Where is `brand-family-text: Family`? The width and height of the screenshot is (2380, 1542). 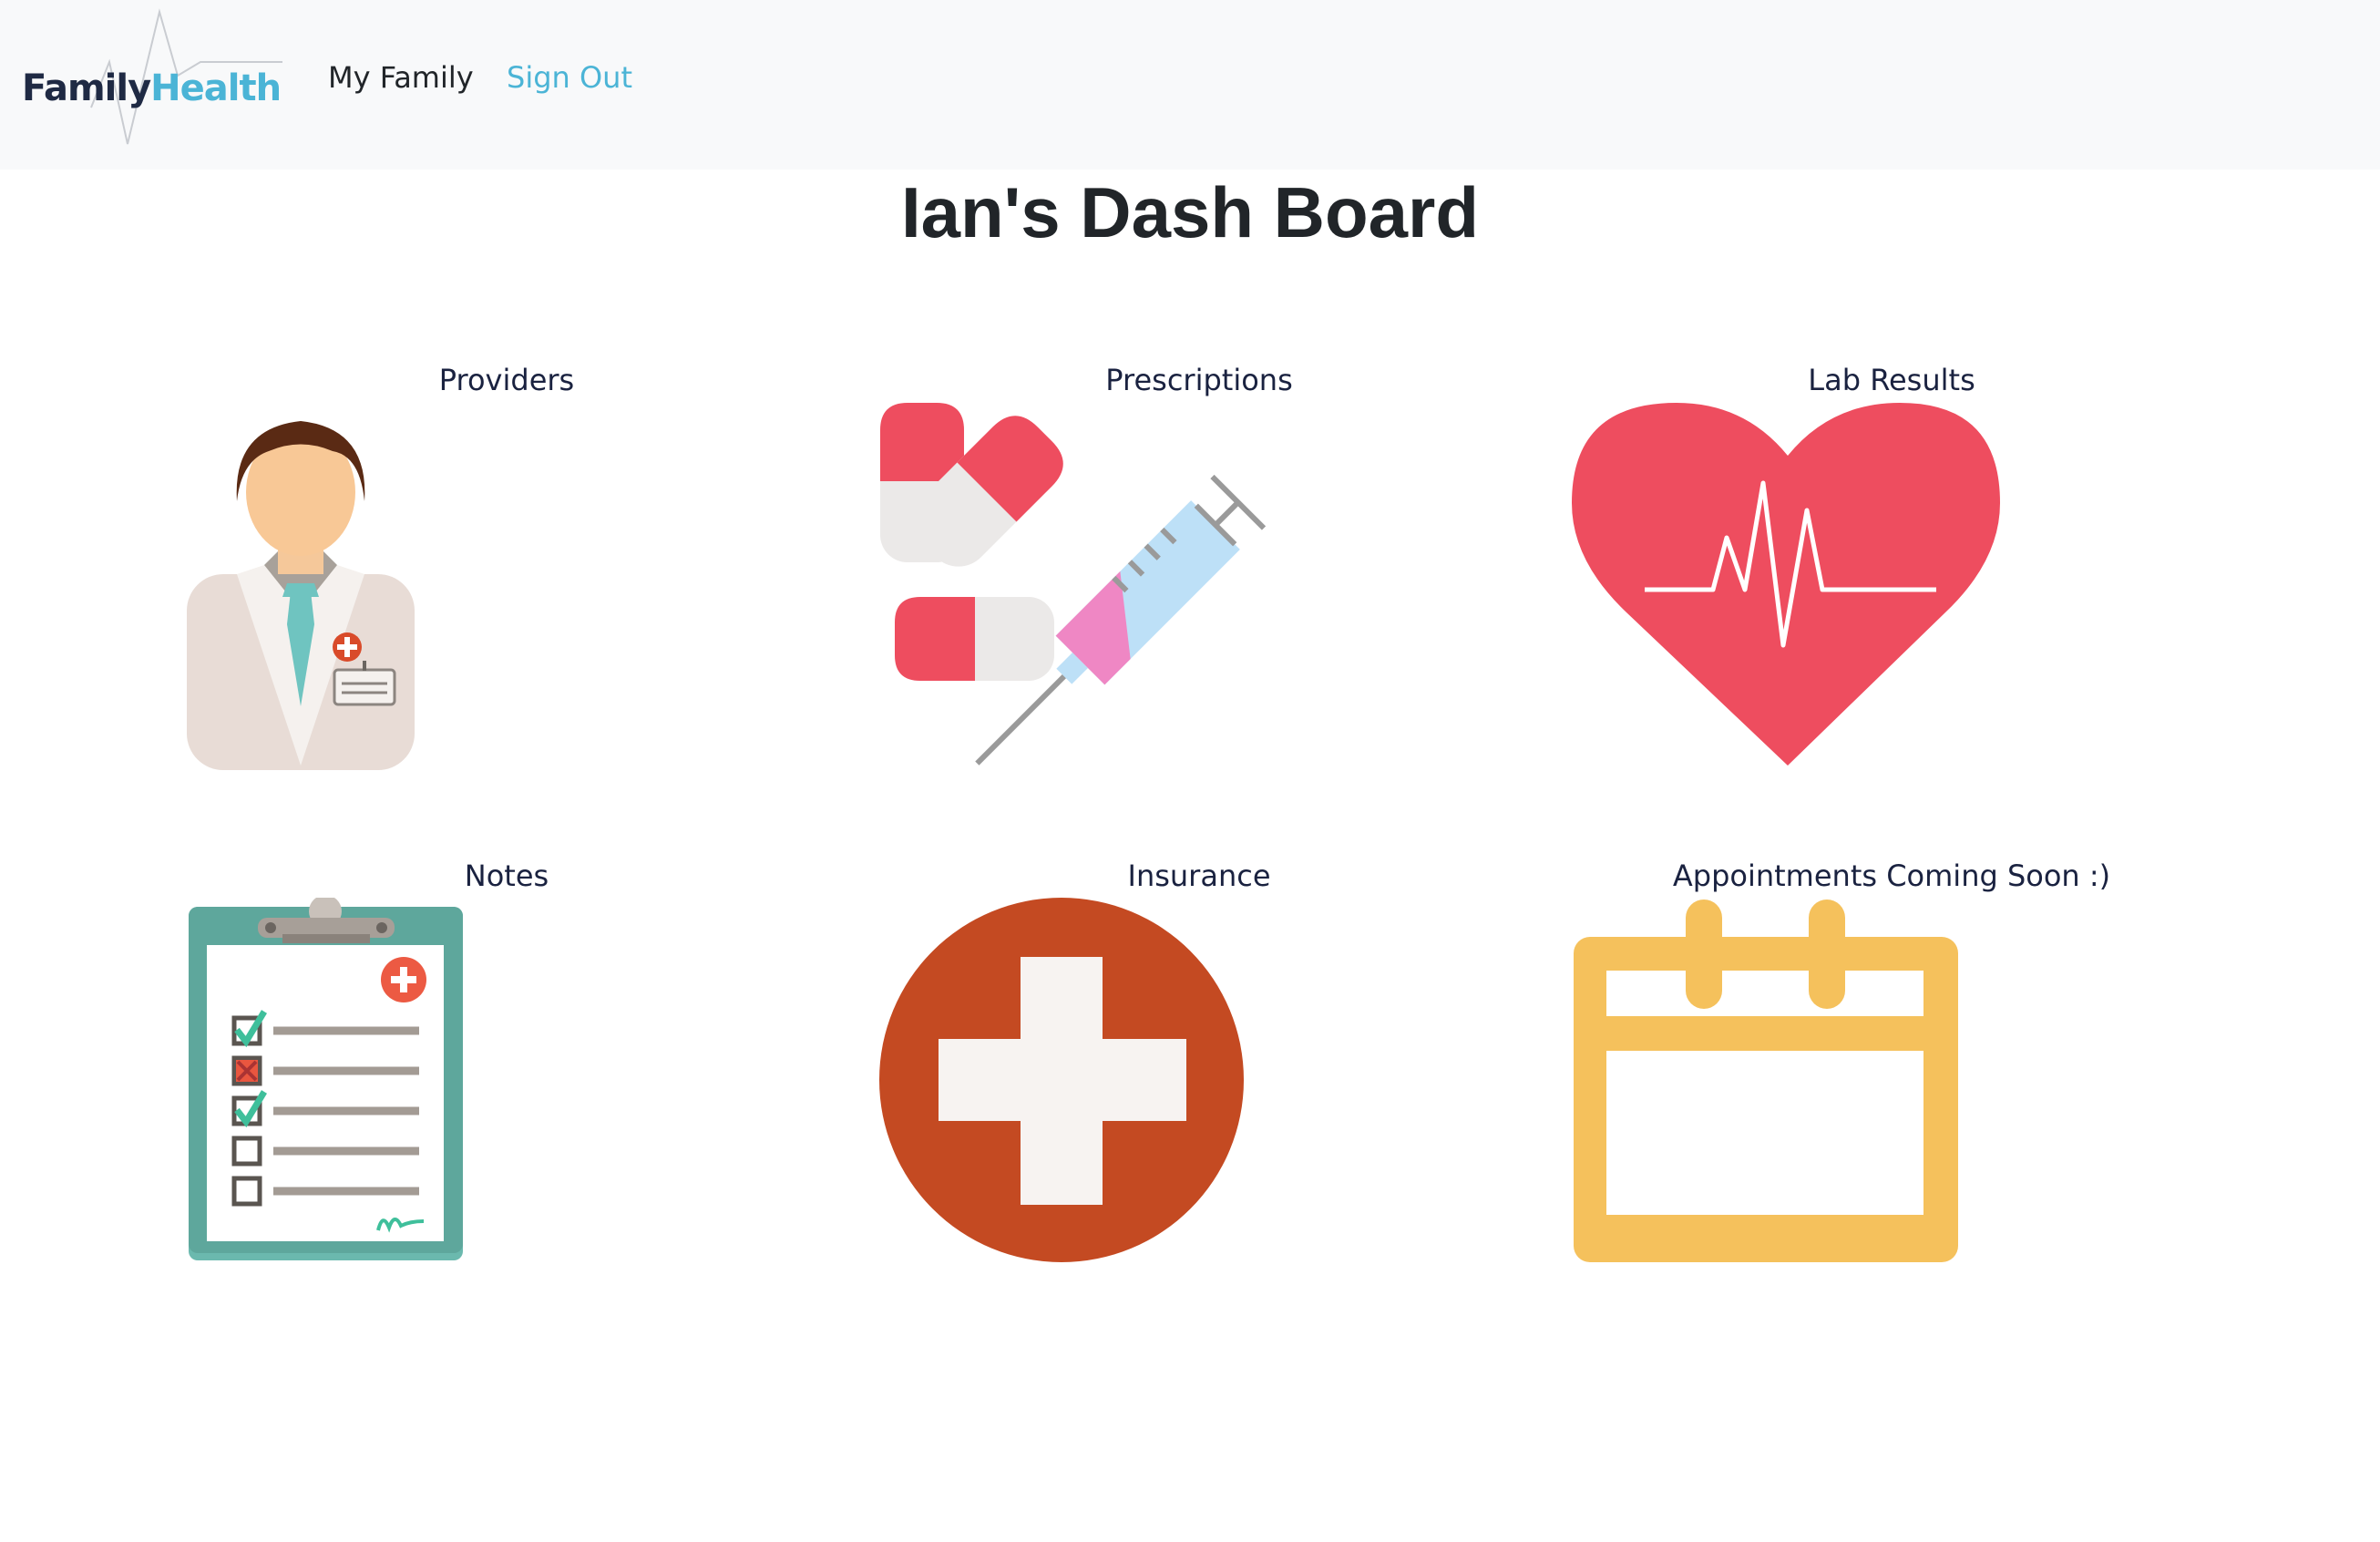 brand-family-text: Family is located at coordinates (87, 88).